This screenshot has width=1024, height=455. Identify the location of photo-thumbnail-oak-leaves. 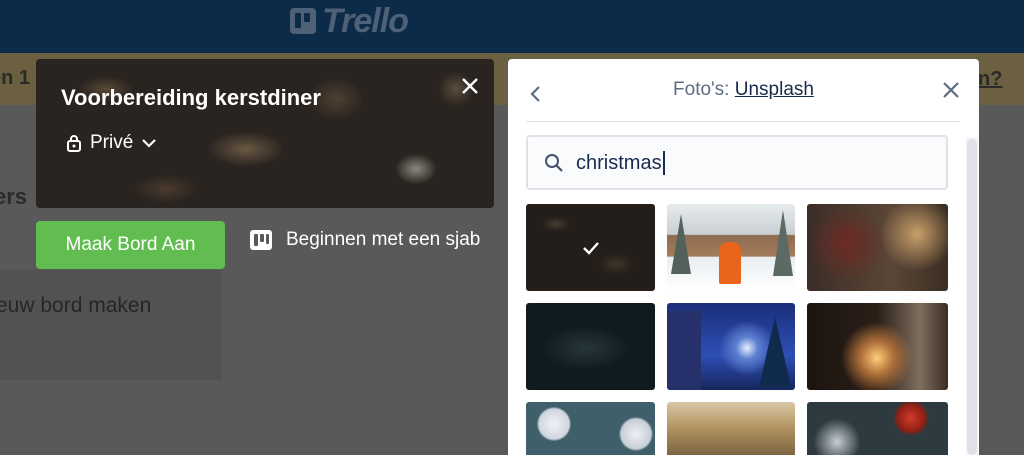
(590, 247).